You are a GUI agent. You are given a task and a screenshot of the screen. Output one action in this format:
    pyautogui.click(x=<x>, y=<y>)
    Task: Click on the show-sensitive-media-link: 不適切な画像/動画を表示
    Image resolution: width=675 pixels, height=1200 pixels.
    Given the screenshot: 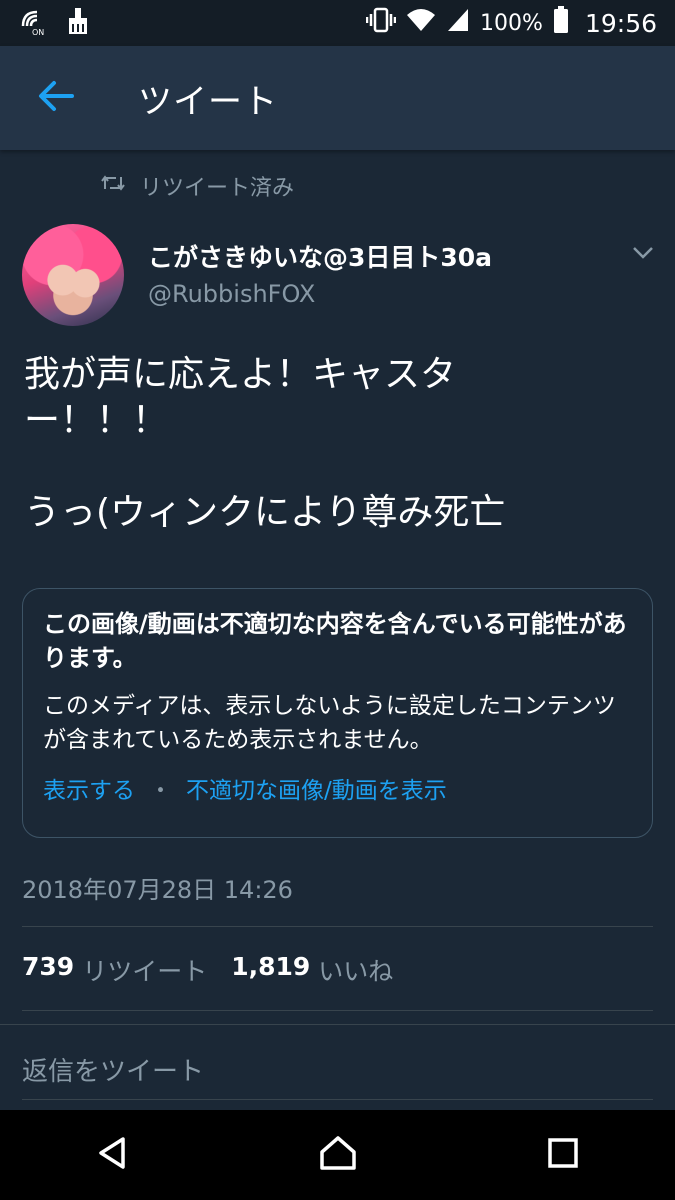 What is the action you would take?
    pyautogui.click(x=316, y=788)
    